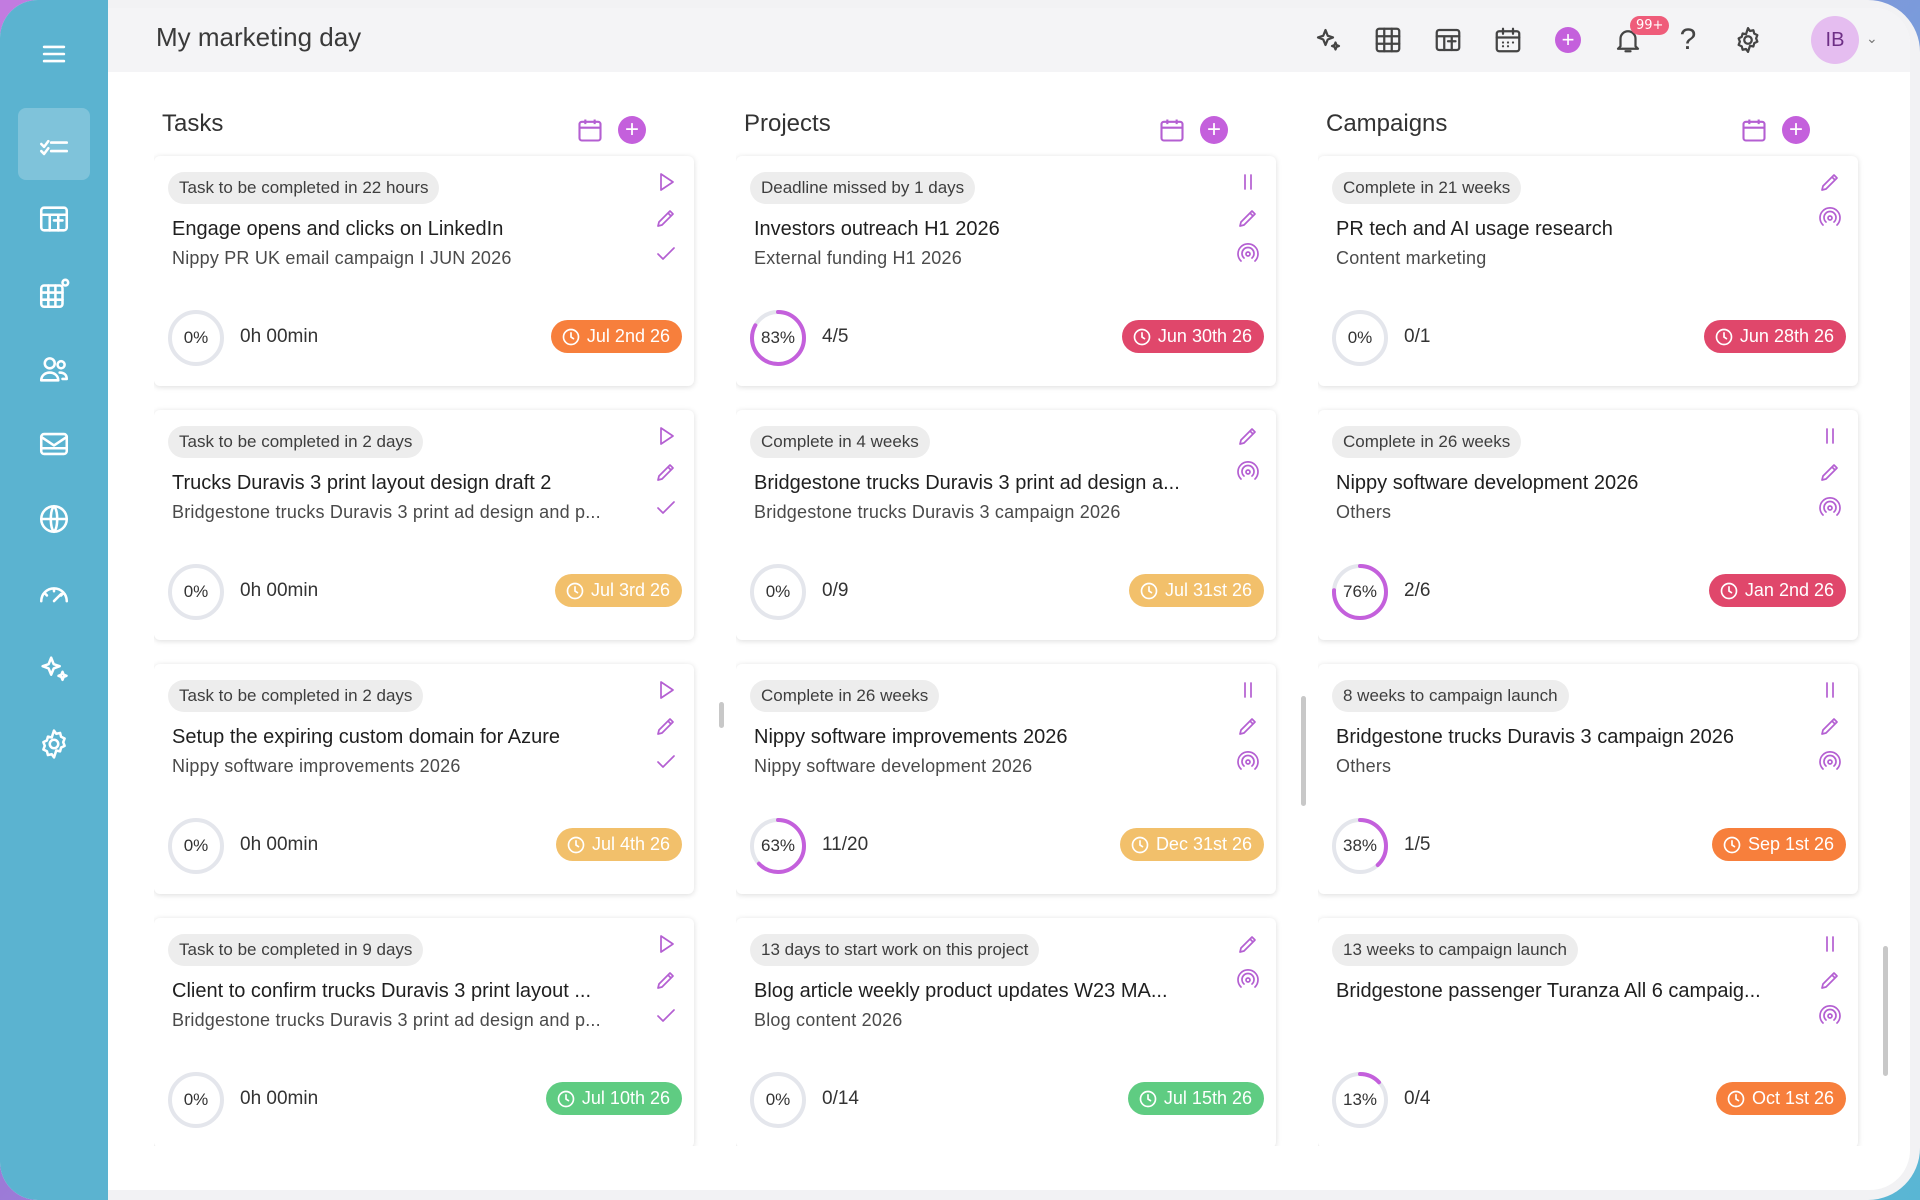 This screenshot has width=1920, height=1200. I want to click on sidebar-item-email, so click(54, 444).